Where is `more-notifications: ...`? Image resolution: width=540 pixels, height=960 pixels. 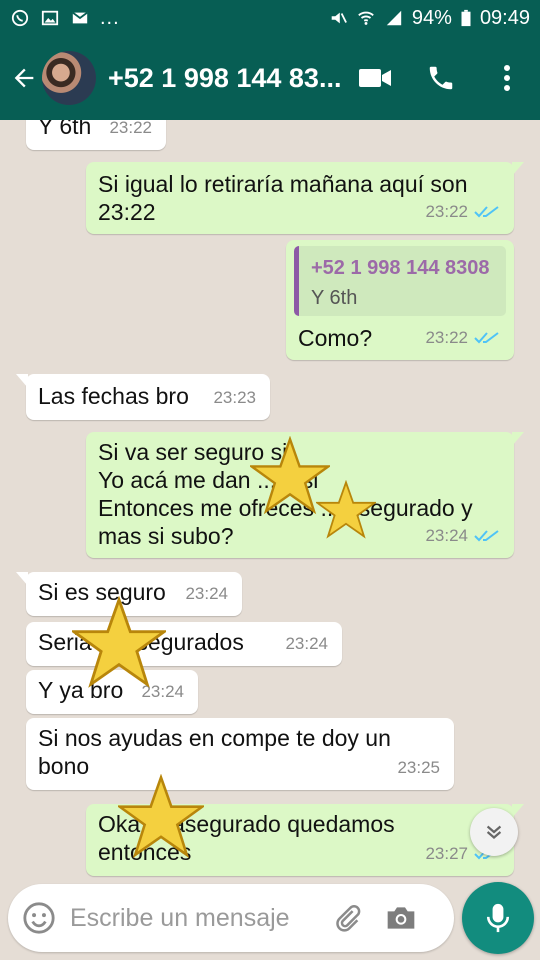 more-notifications: ... is located at coordinates (110, 17).